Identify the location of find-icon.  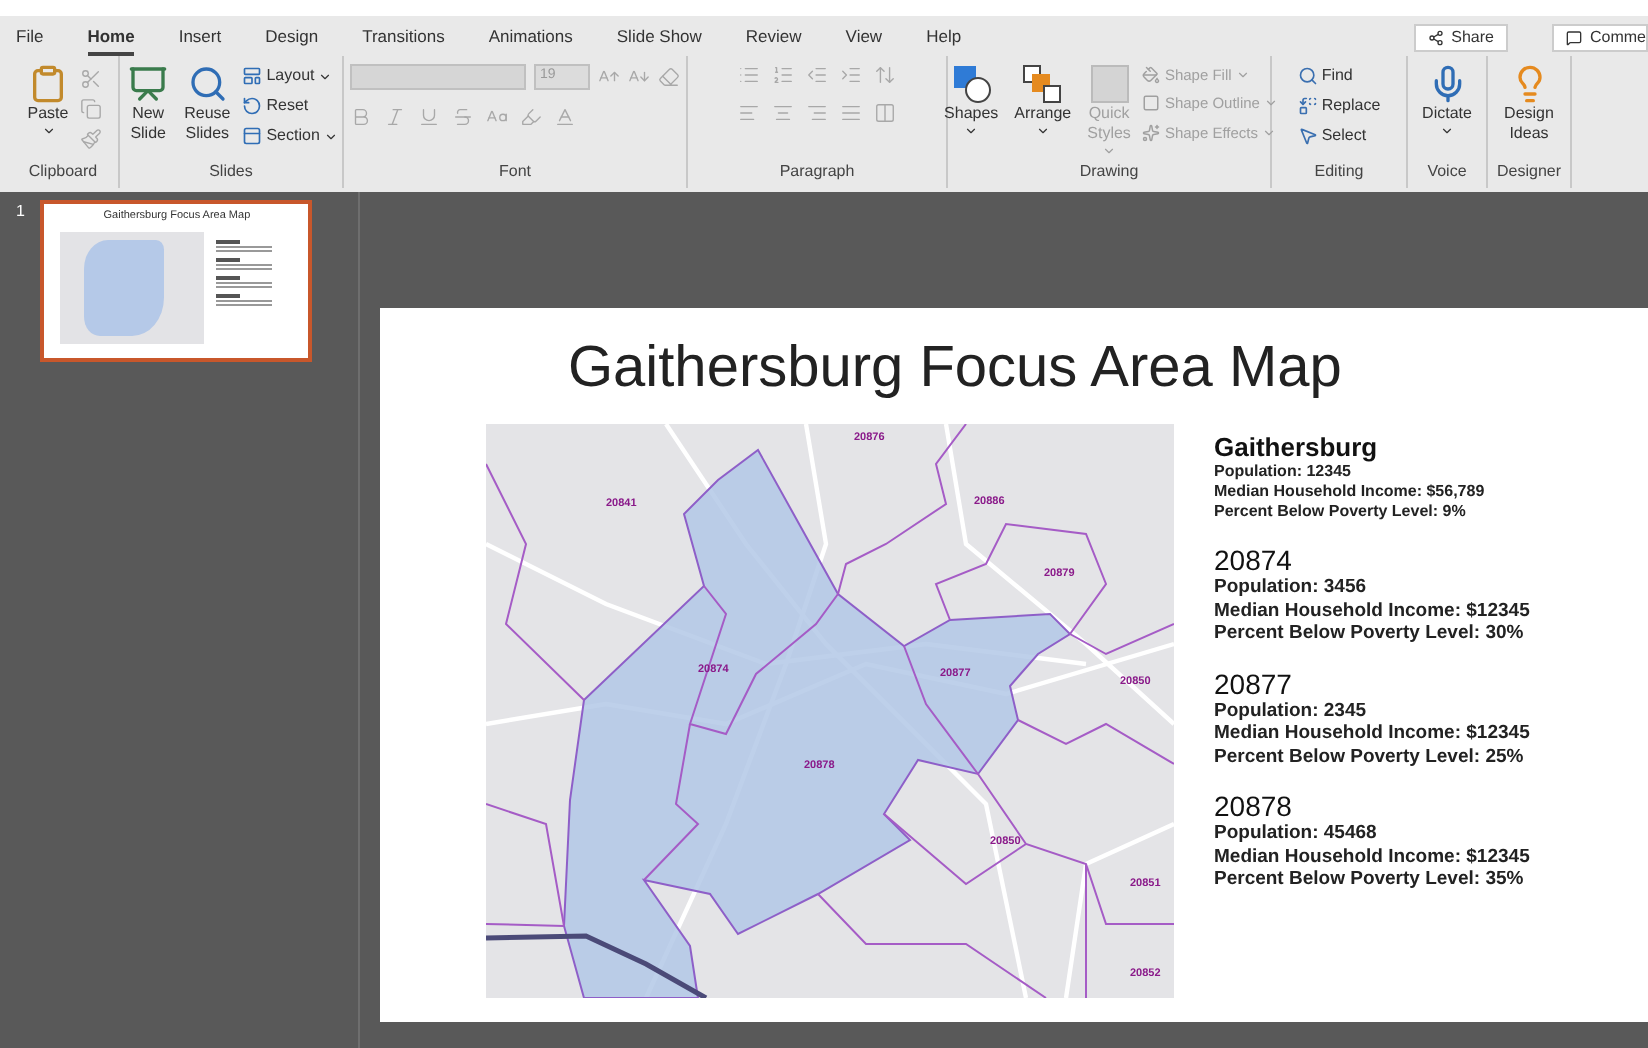
(1307, 76).